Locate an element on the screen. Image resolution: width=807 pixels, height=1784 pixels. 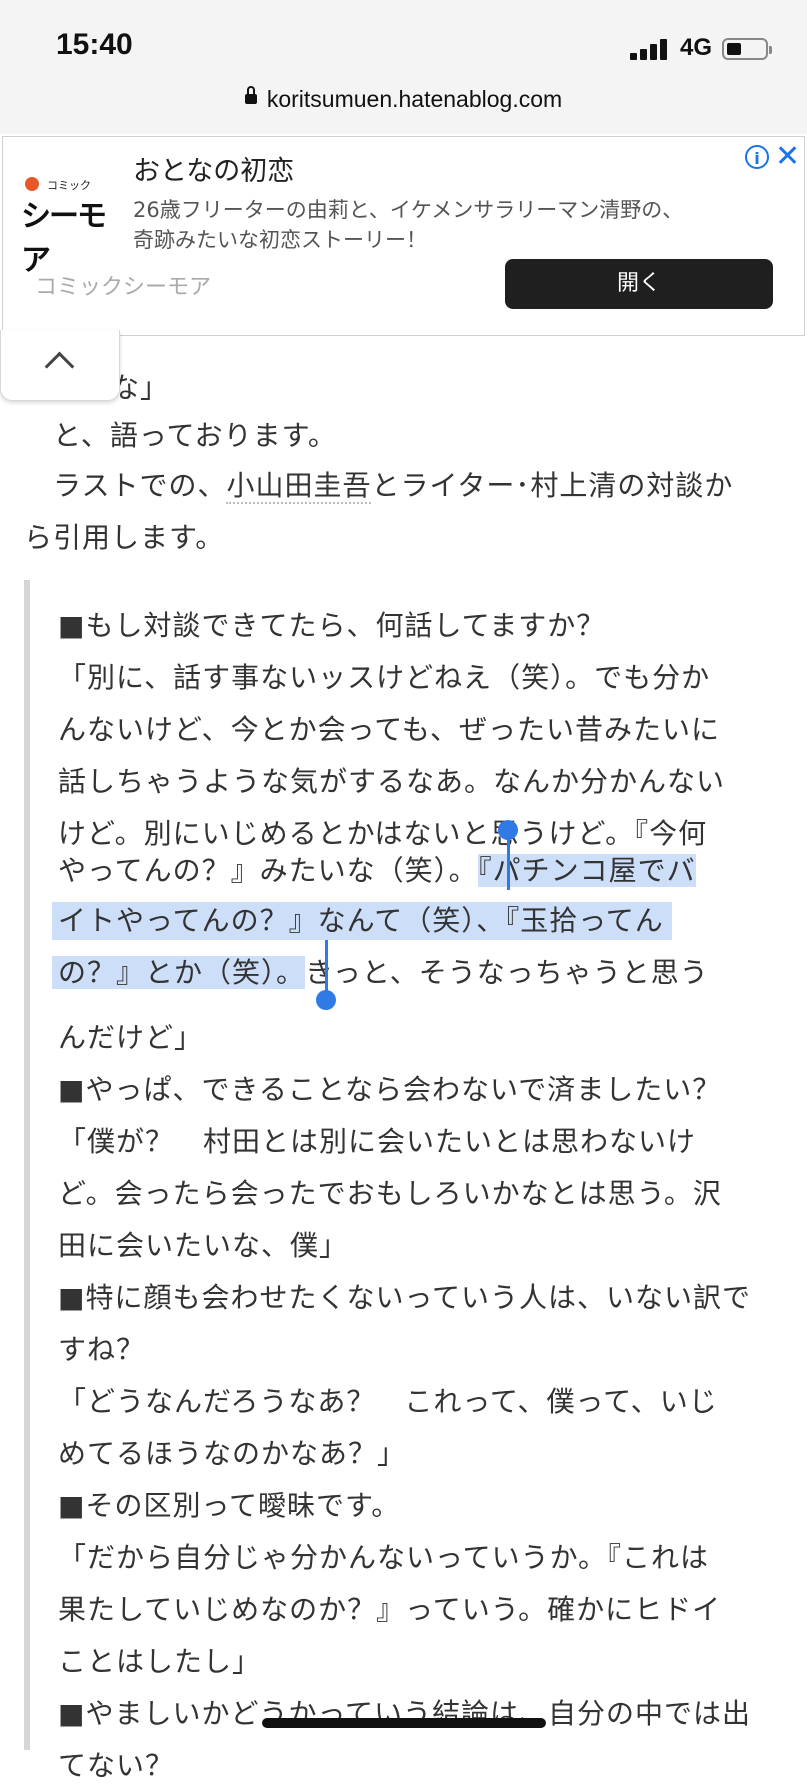
quote-line: やってんの？』みたいな（笑）。『パチンコ屋でバ is located at coordinates (377, 871).